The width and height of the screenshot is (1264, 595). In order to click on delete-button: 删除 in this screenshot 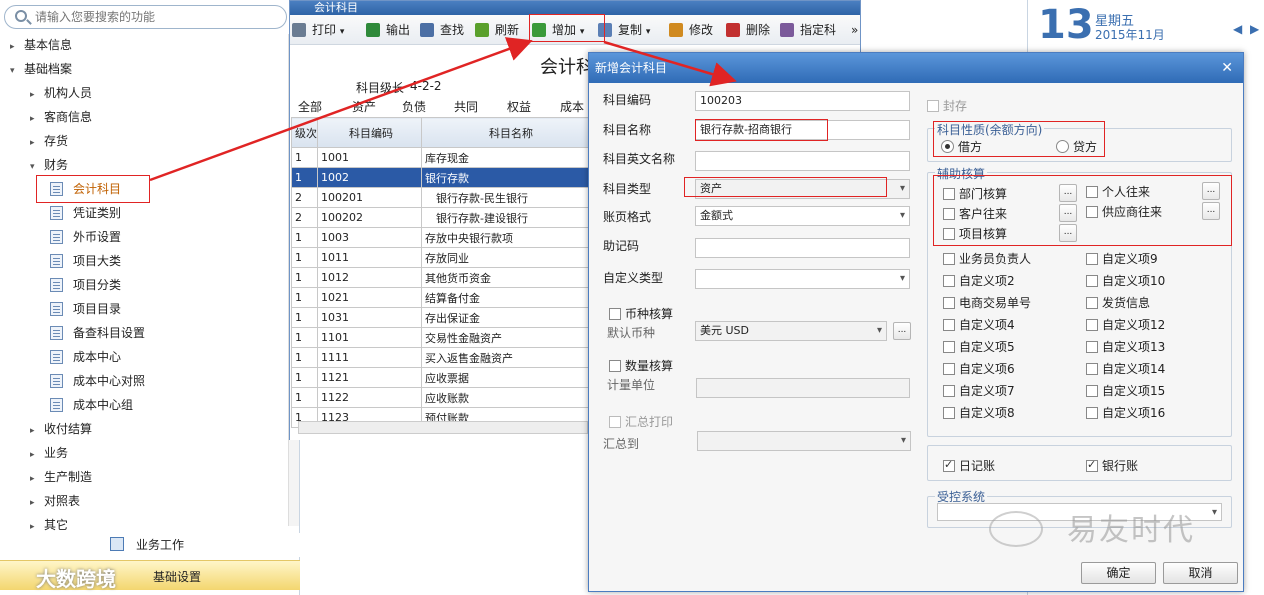, I will do `click(748, 30)`.